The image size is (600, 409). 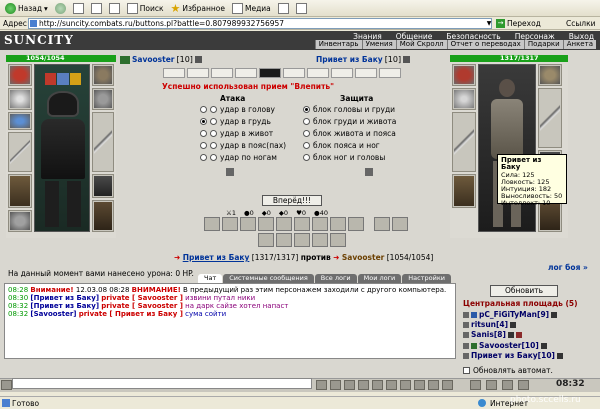 I want to click on scroll-icon, so click(x=391, y=385).